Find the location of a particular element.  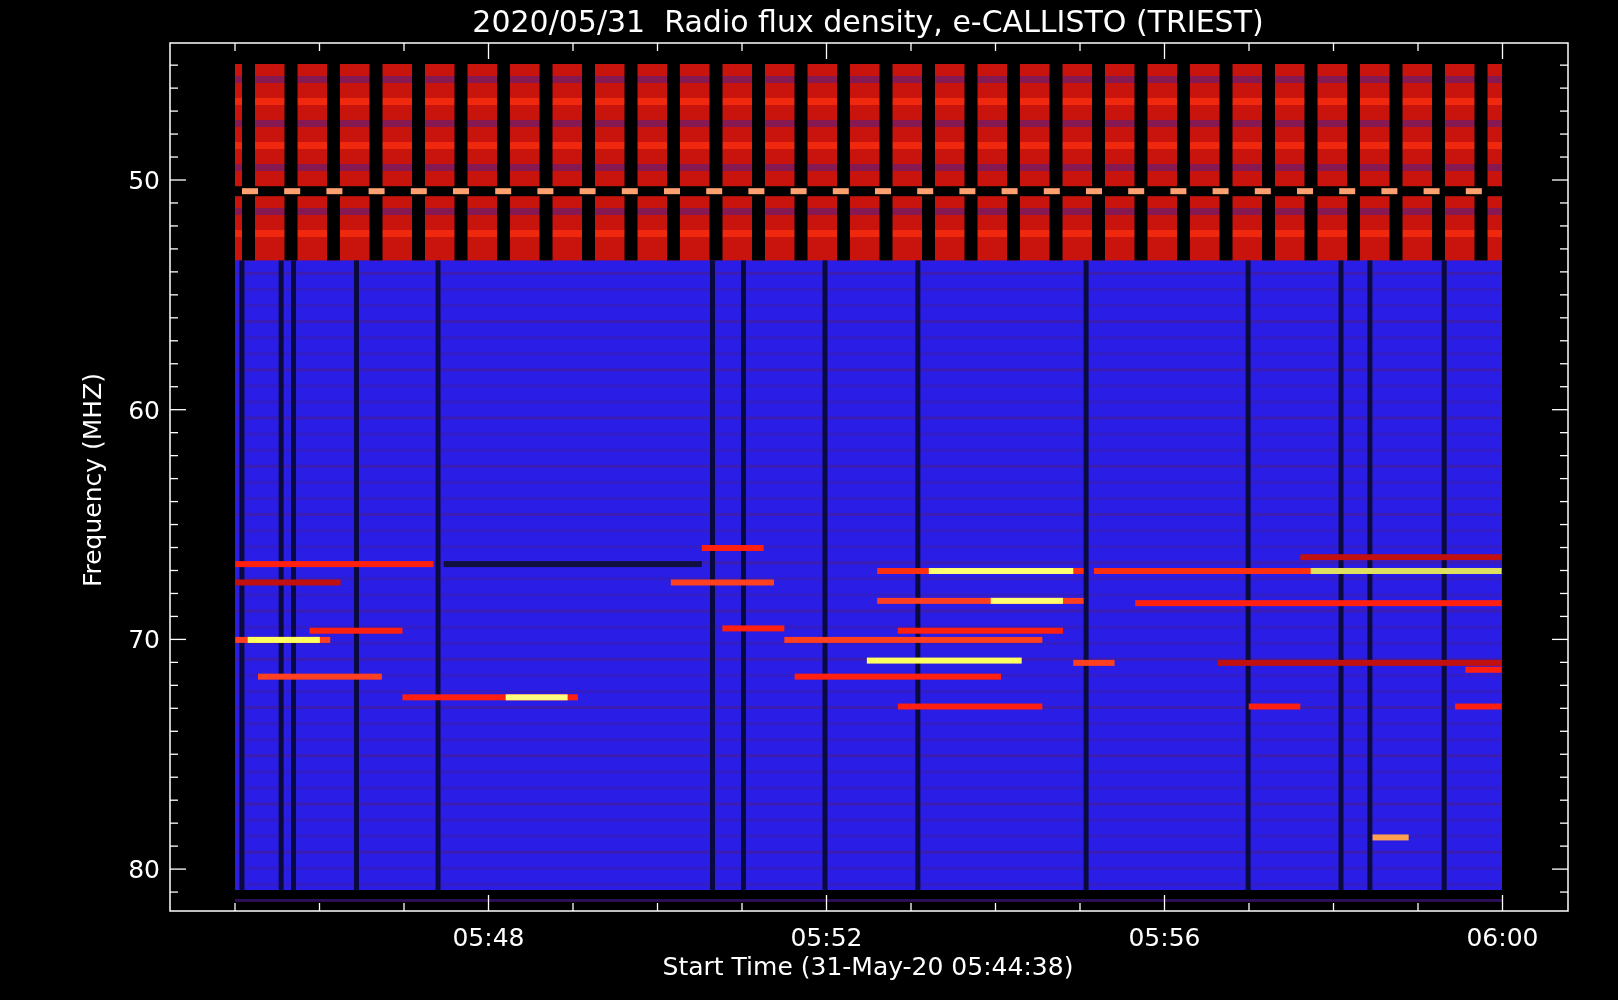

x-axis-label: Start Time (31-May-20 05:44:38) is located at coordinates (868, 966).